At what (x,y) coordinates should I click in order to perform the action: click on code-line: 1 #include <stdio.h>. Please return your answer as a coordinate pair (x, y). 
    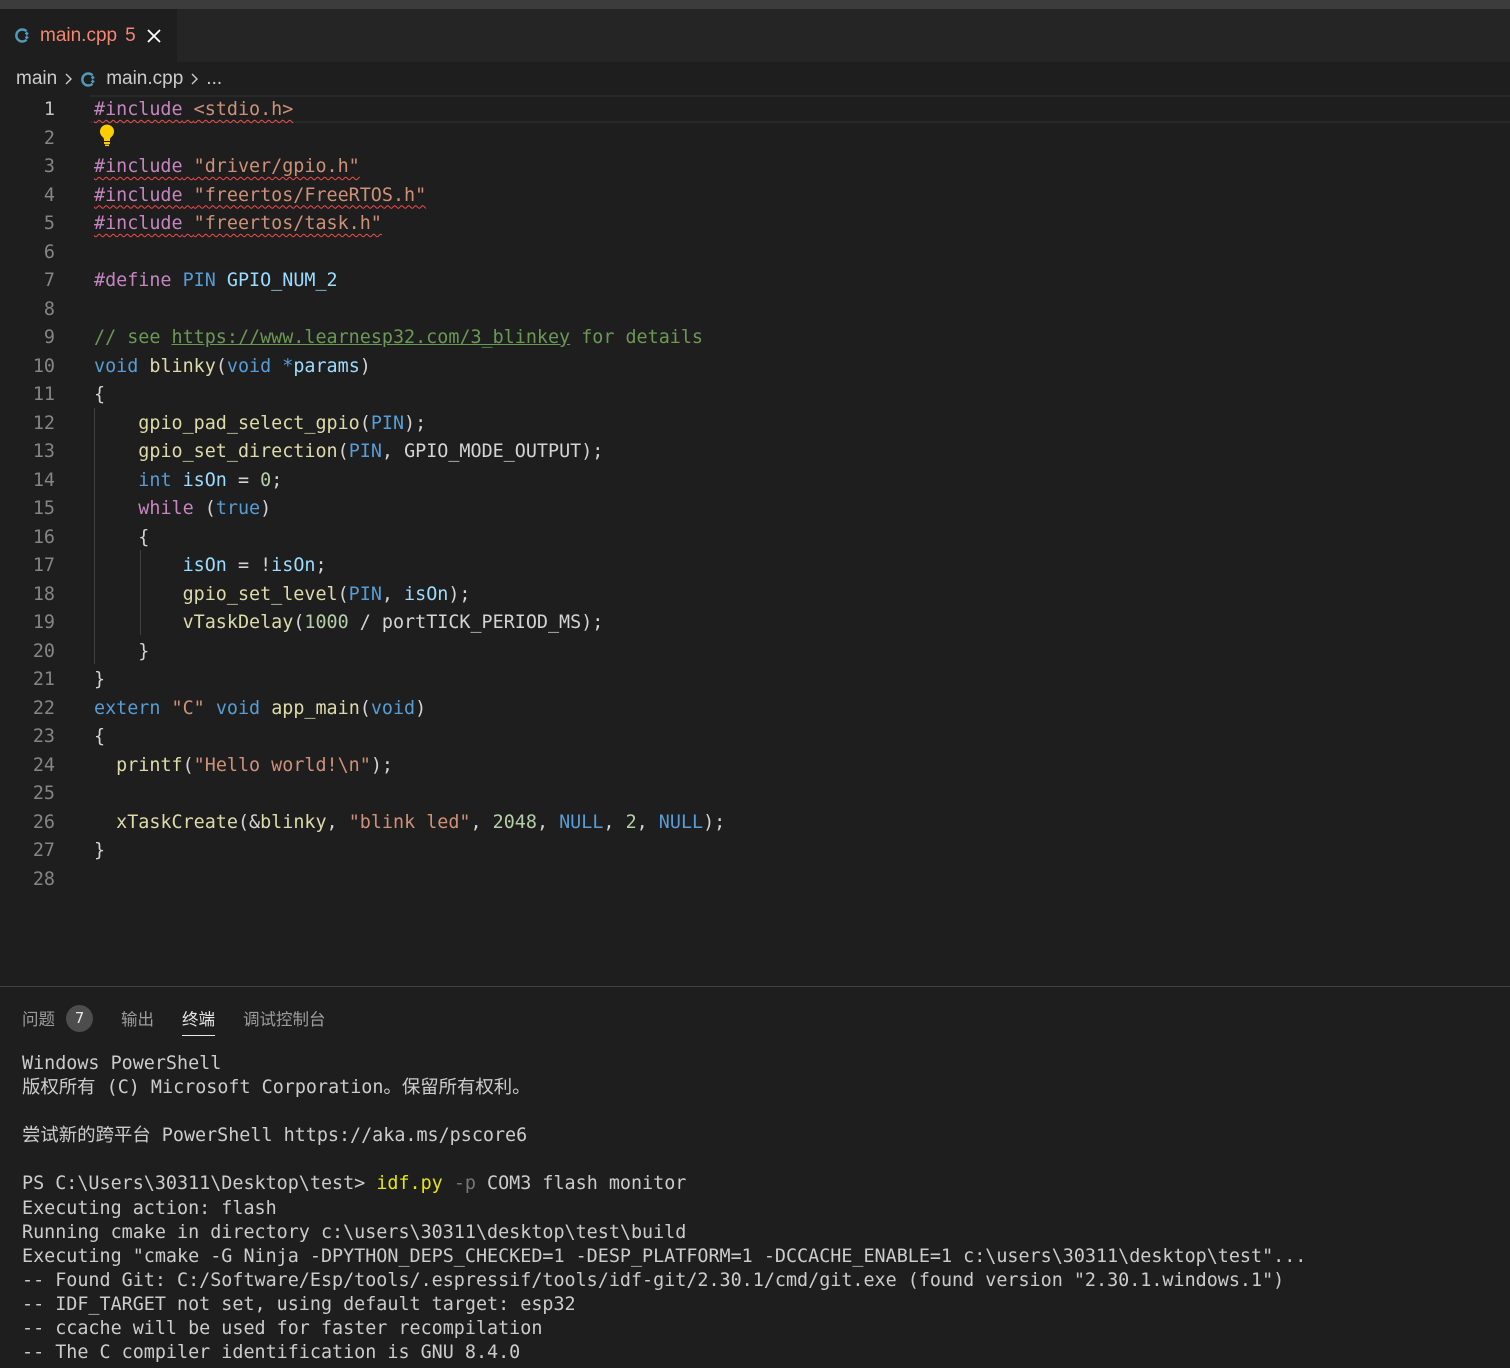
    Looking at the image, I should click on (755, 110).